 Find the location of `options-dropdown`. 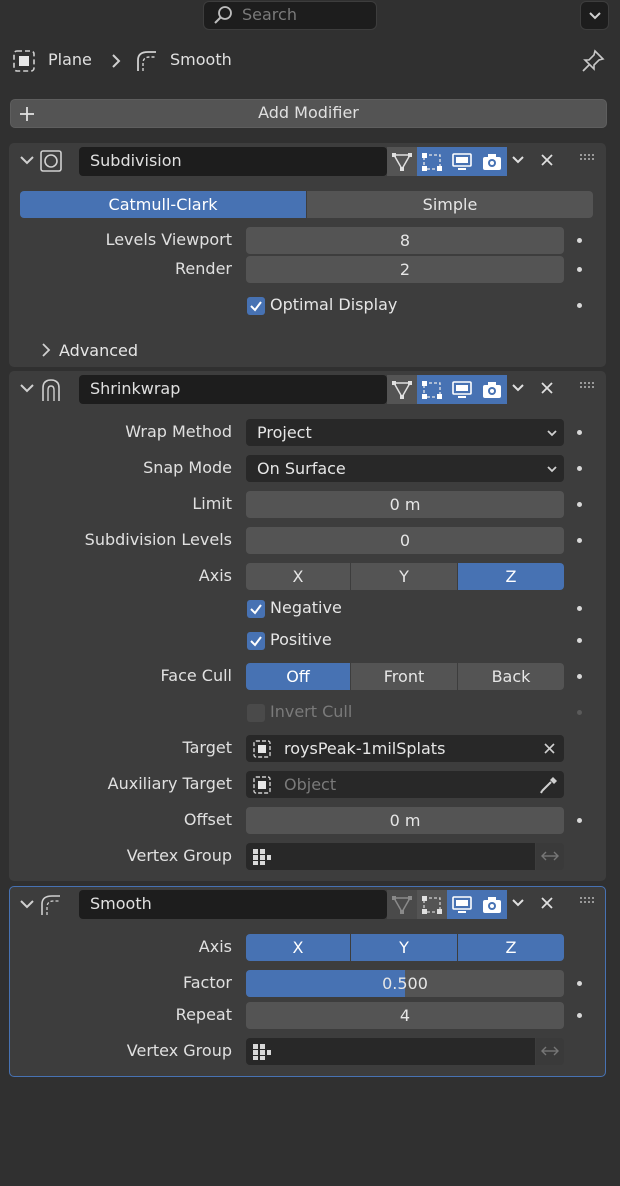

options-dropdown is located at coordinates (594, 15).